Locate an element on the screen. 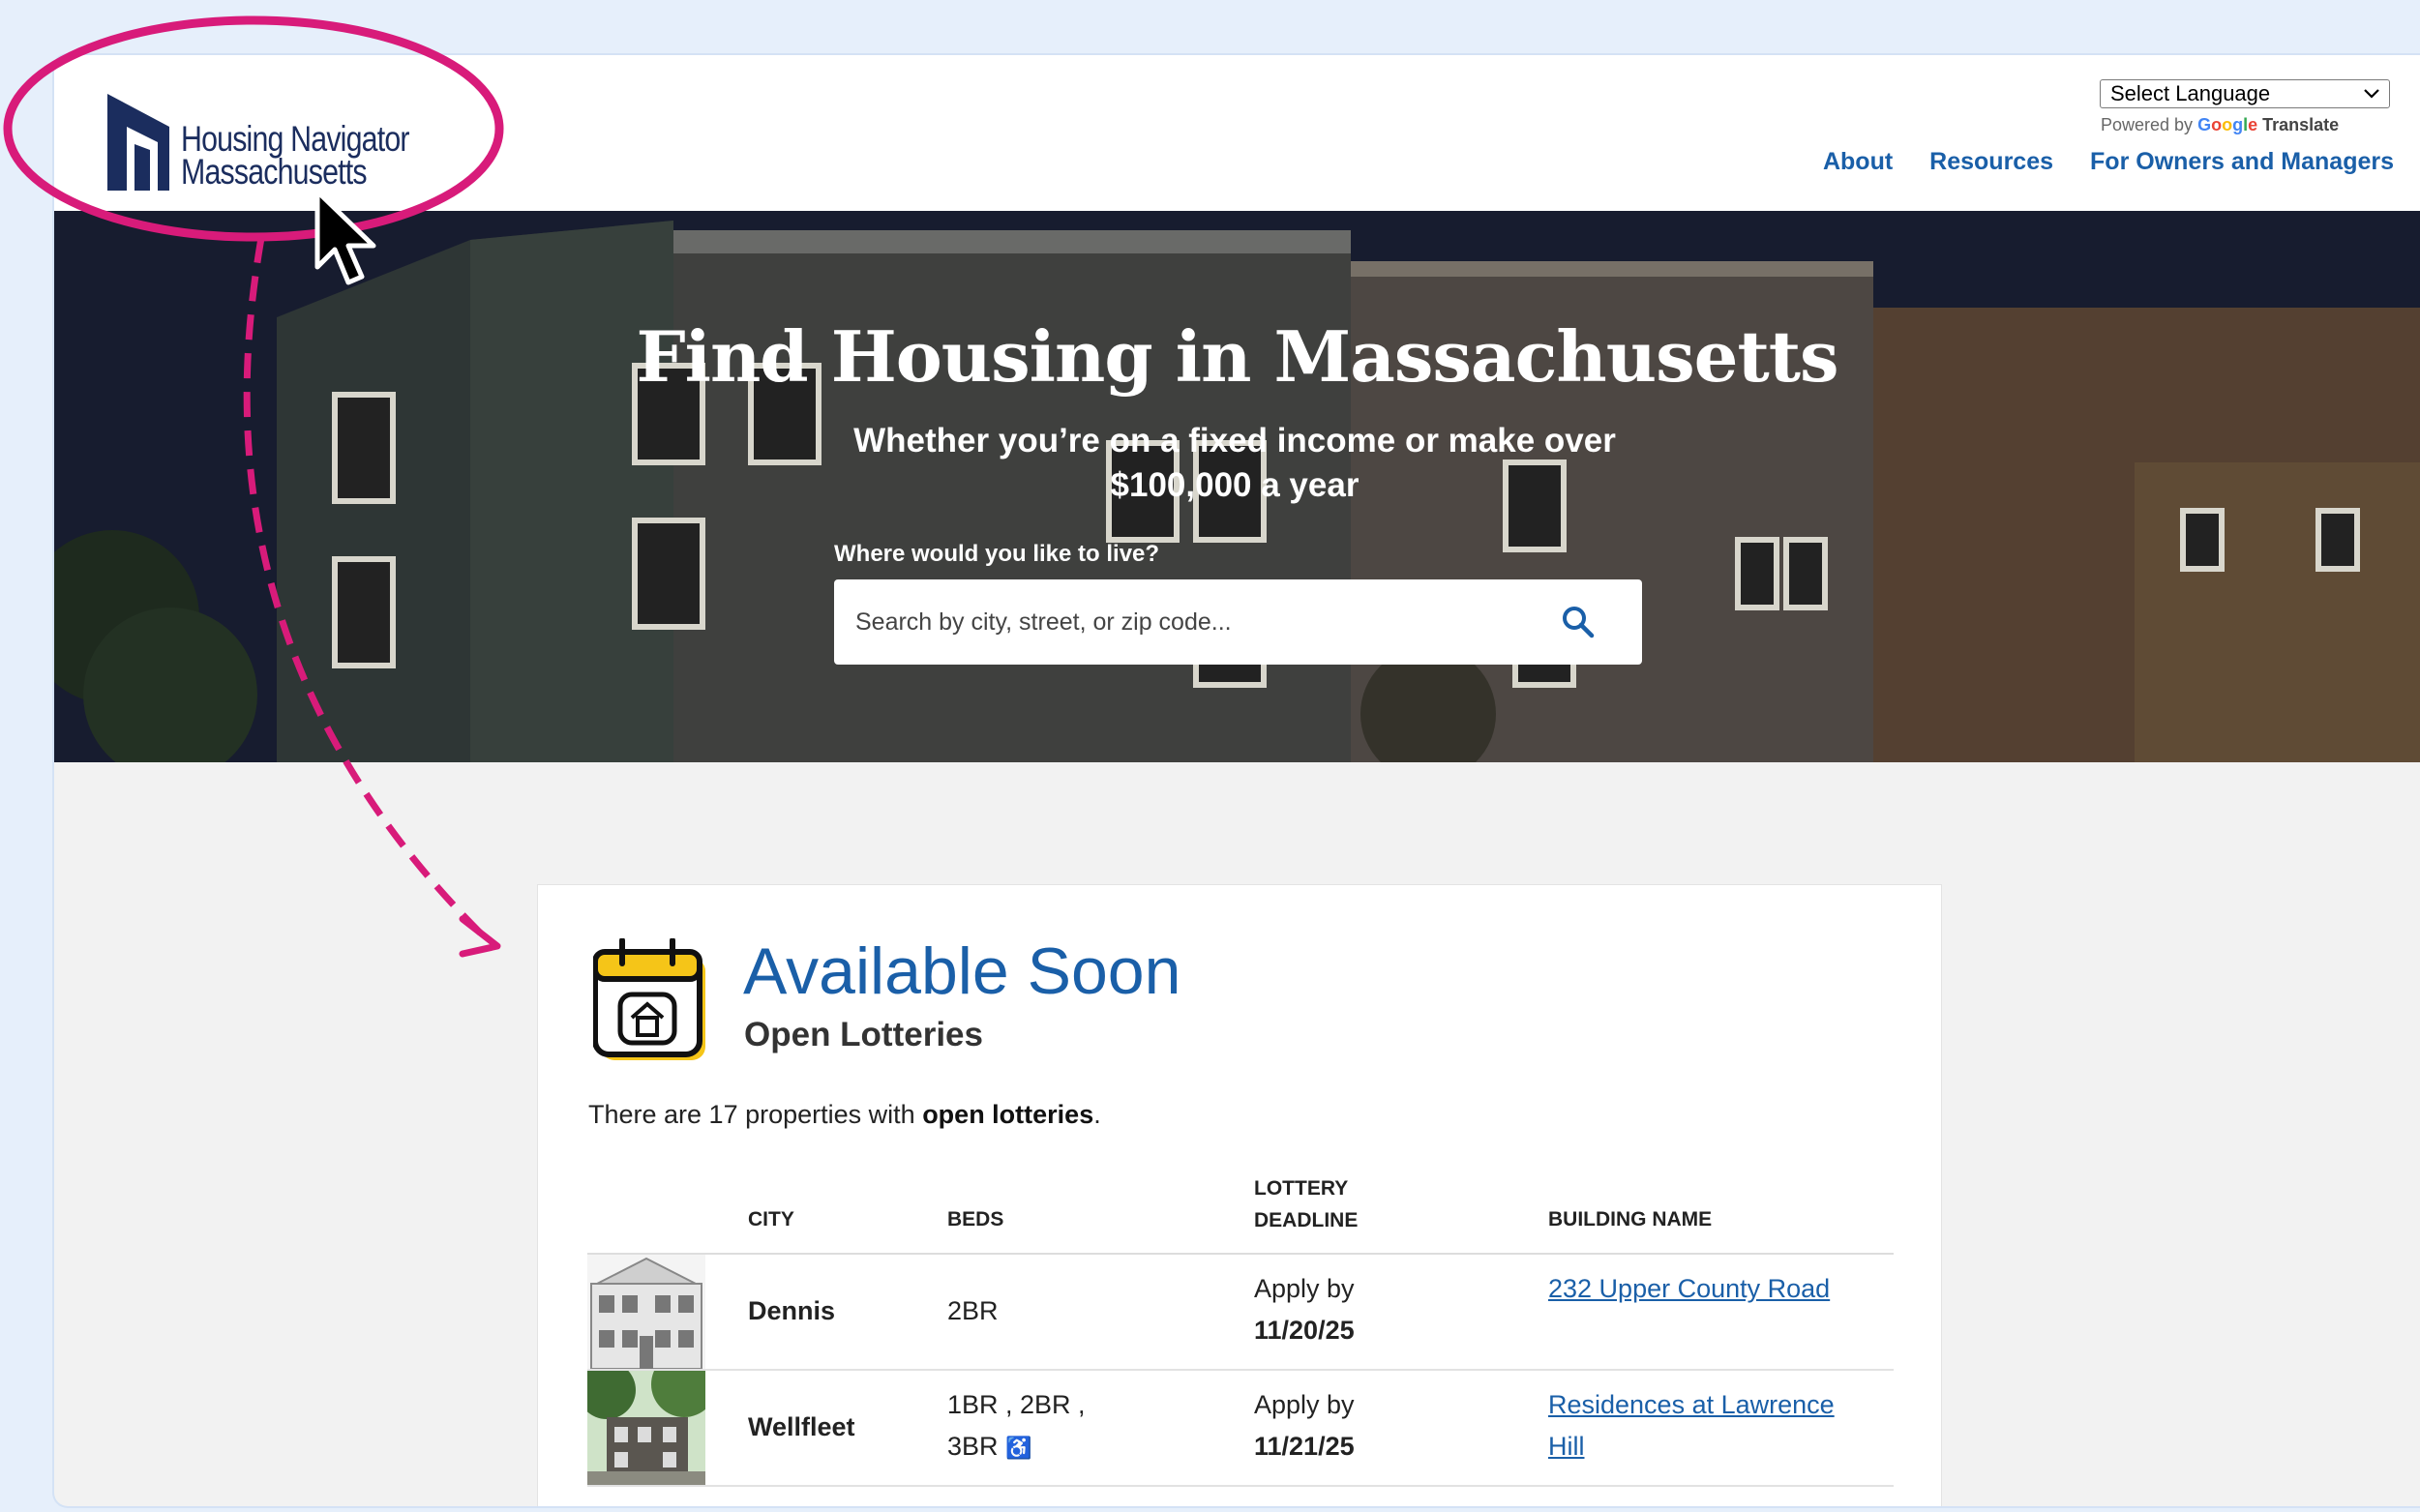  search-icon is located at coordinates (1579, 622).